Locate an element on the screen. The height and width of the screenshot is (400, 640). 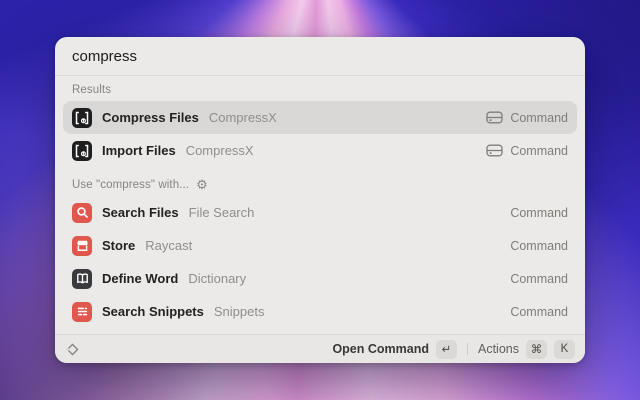
results-section-label: Results is located at coordinates (320, 88).